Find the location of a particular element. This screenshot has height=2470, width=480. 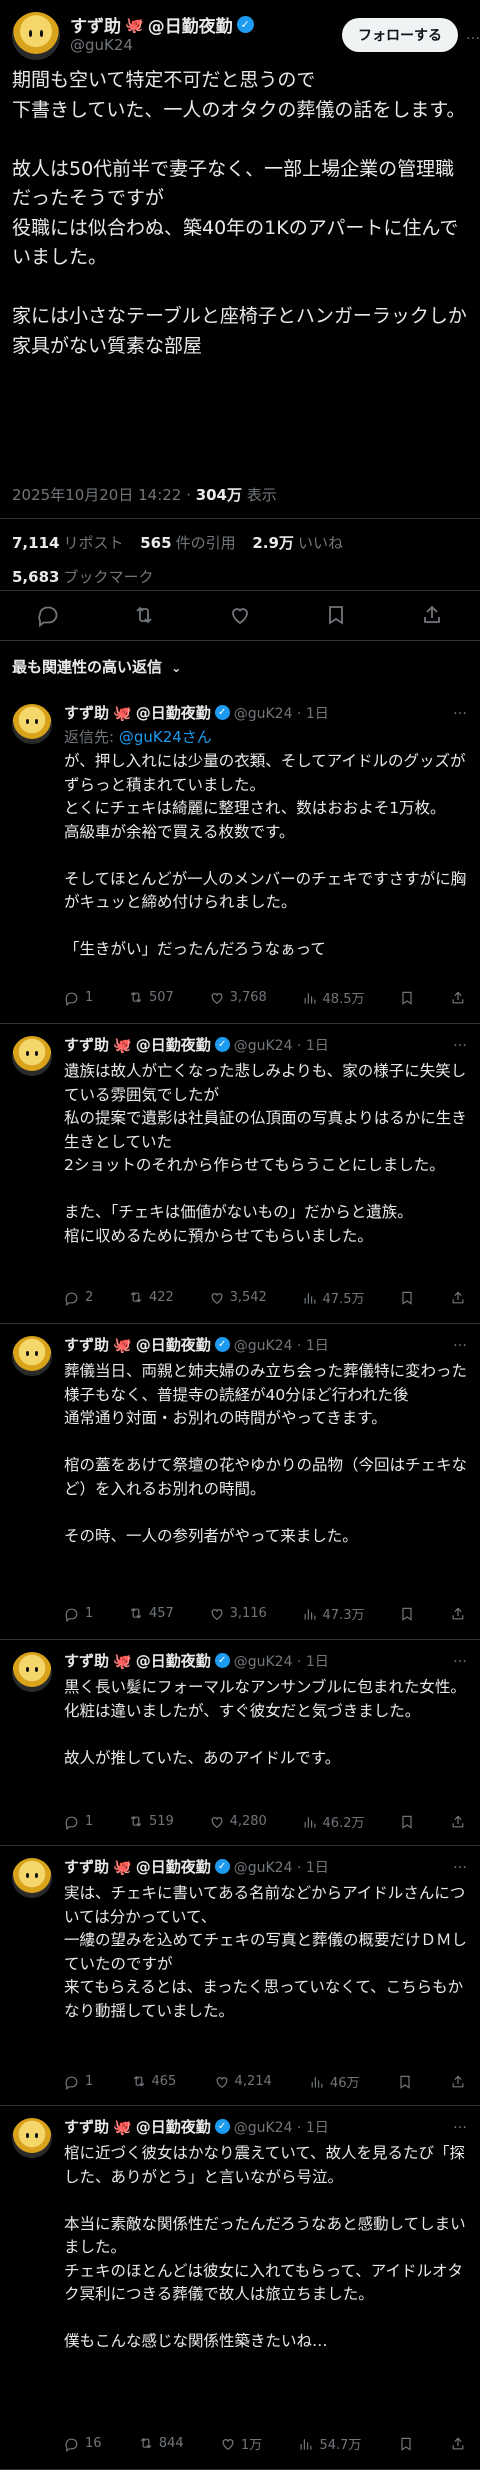

reply-count: 1 is located at coordinates (89, 1821).